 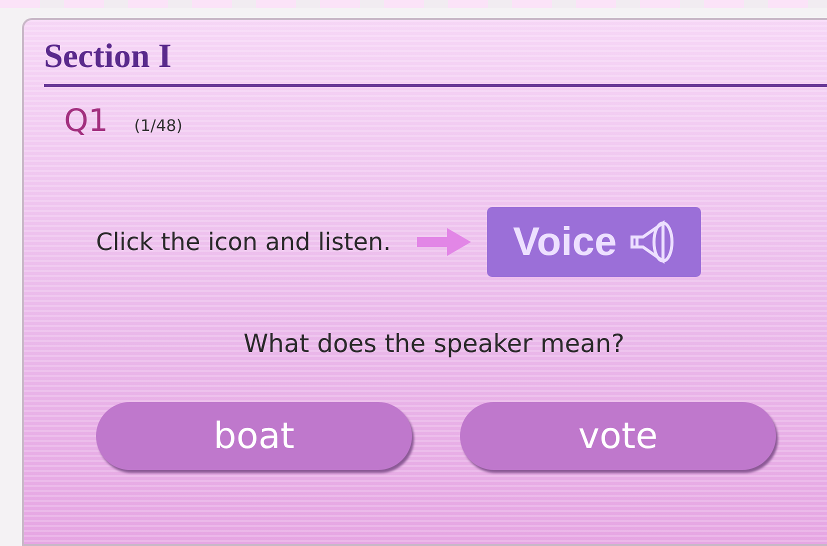 What do you see at coordinates (651, 242) in the screenshot?
I see `speaker-icon` at bounding box center [651, 242].